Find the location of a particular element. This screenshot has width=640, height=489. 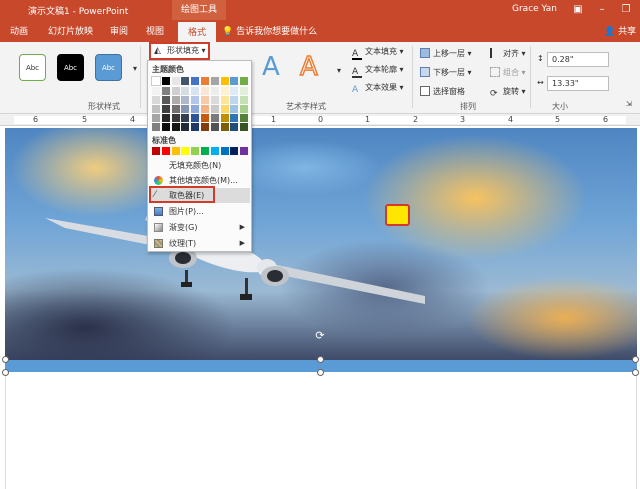

ribbon-display-options-icon: ▣ is located at coordinates (578, 10).